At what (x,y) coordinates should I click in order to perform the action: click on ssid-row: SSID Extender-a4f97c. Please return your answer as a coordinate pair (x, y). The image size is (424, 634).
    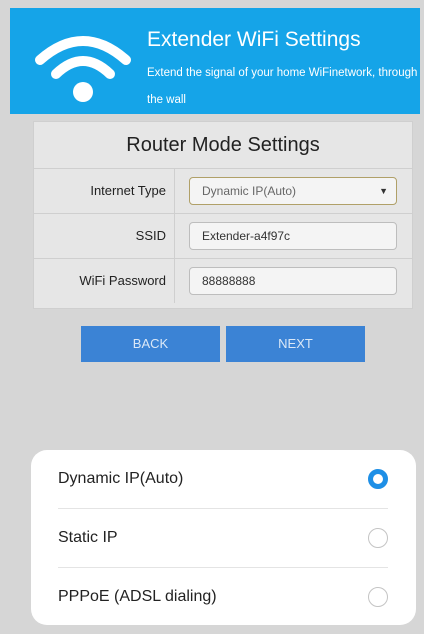
    Looking at the image, I should click on (223, 236).